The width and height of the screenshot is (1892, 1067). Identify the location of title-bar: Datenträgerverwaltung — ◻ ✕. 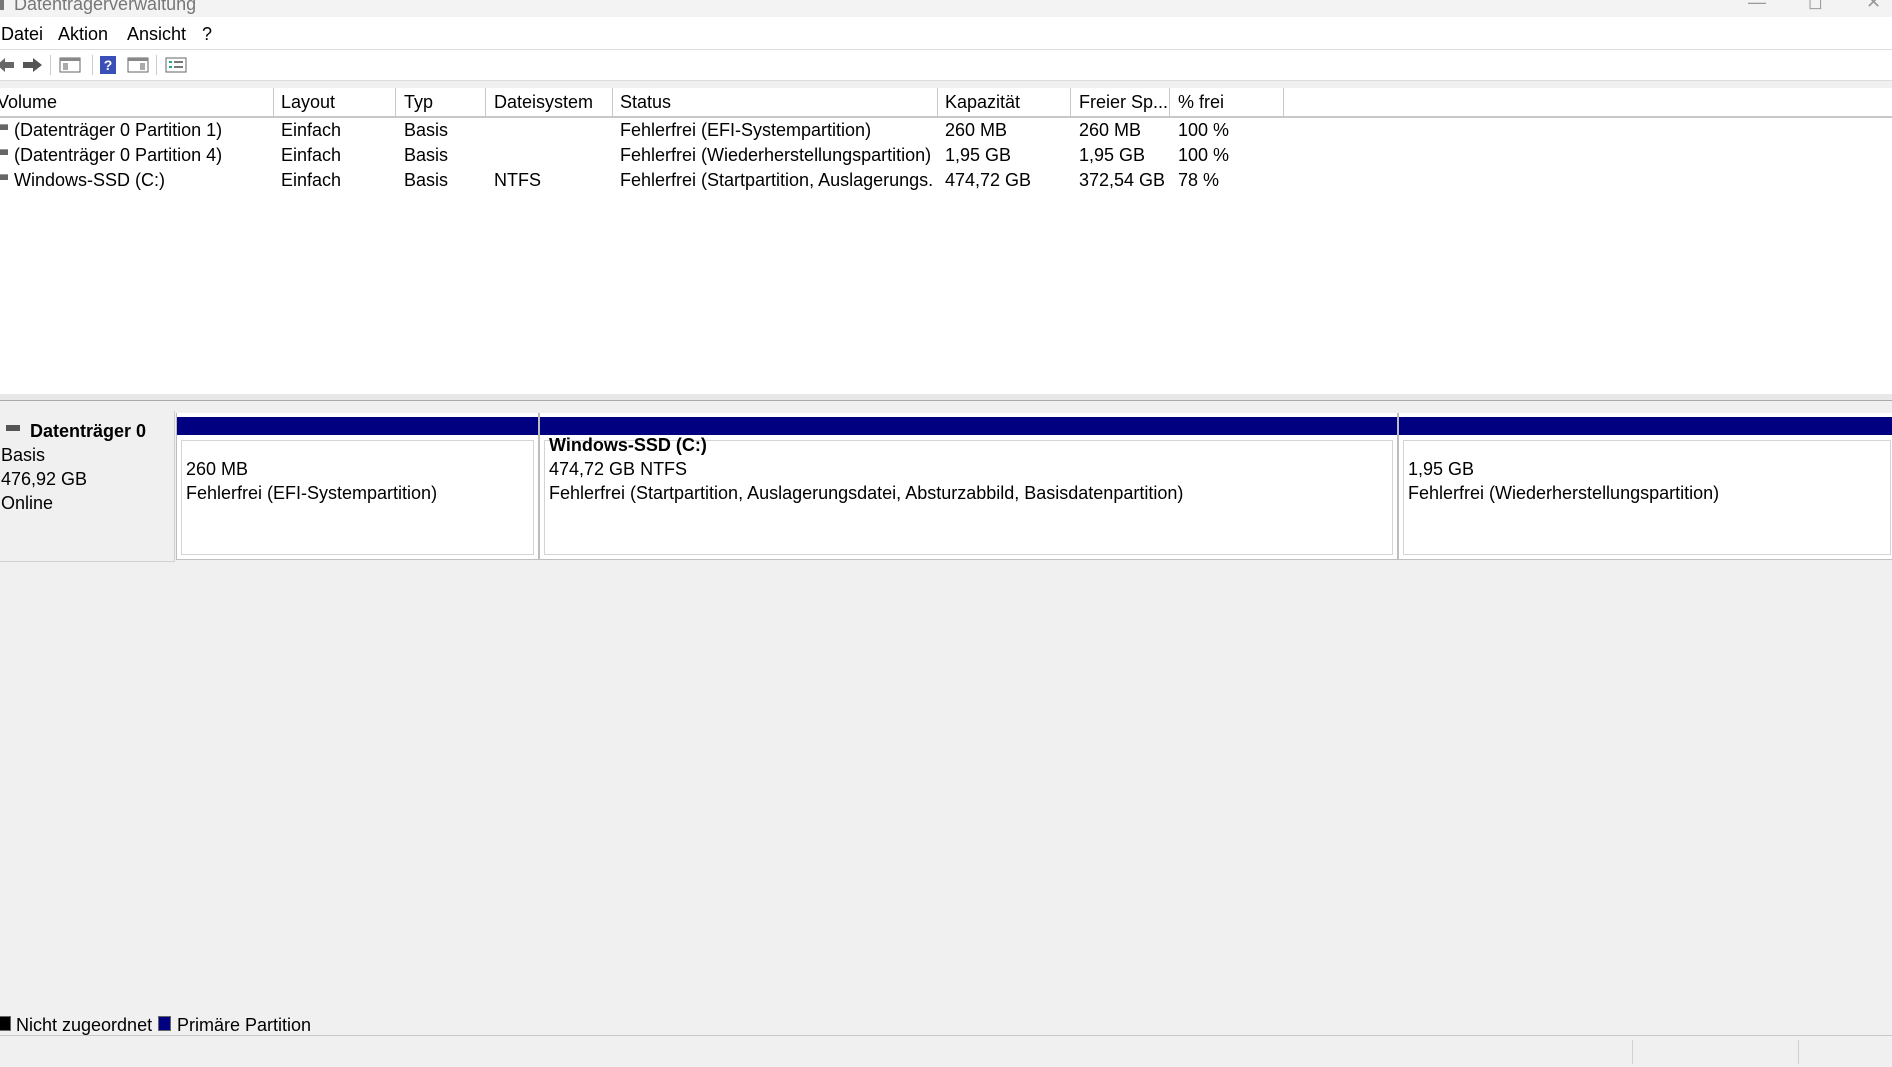
(946, 8).